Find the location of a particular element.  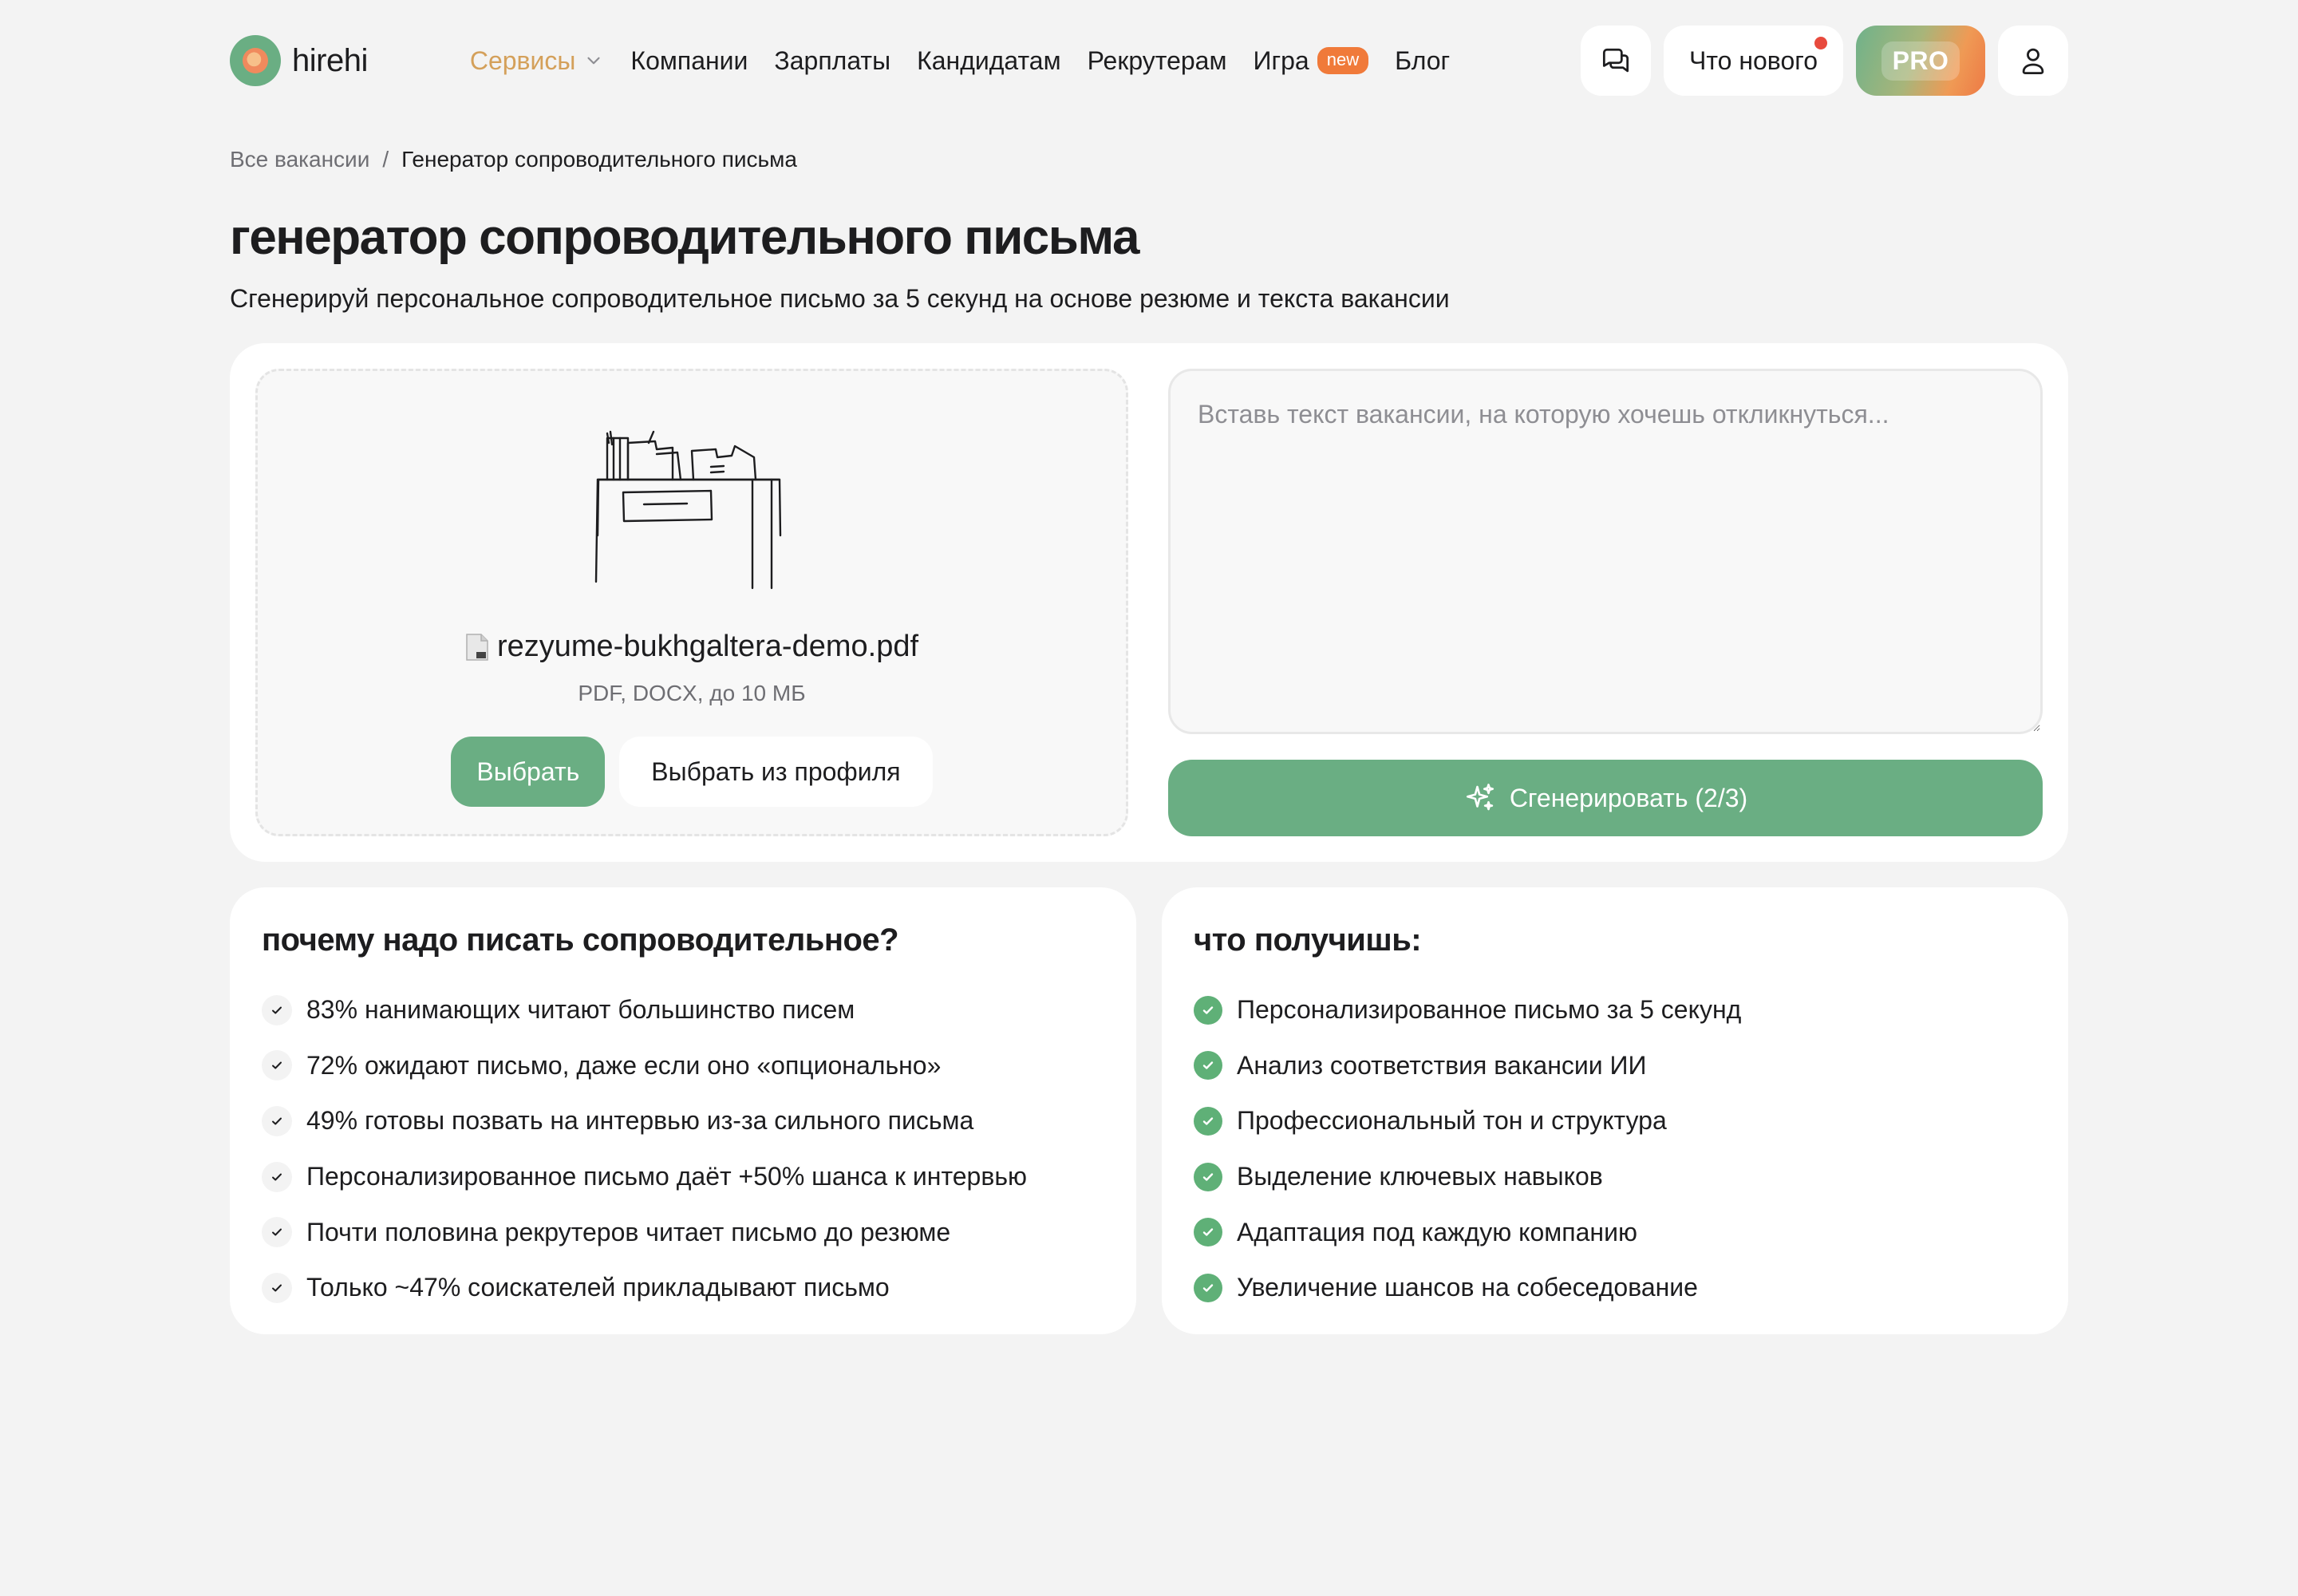

logo: hirehi is located at coordinates (299, 60).